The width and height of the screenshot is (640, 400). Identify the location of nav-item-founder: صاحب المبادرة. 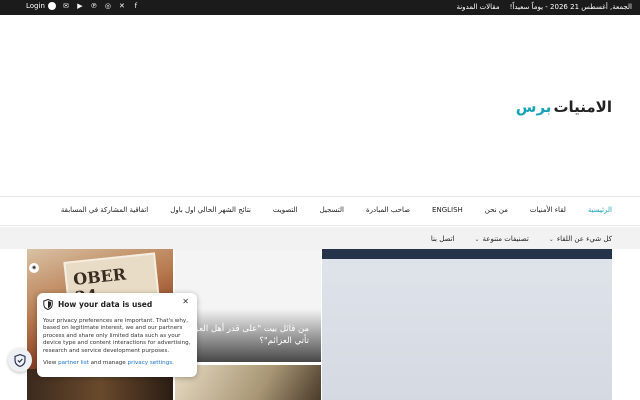
(388, 210).